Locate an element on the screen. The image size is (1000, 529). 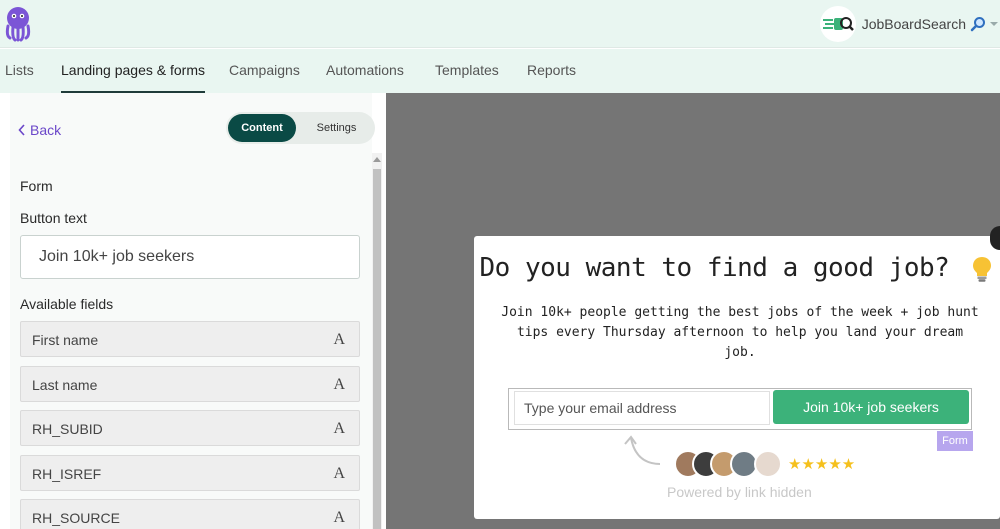
chevron-left-icon is located at coordinates (21, 130).